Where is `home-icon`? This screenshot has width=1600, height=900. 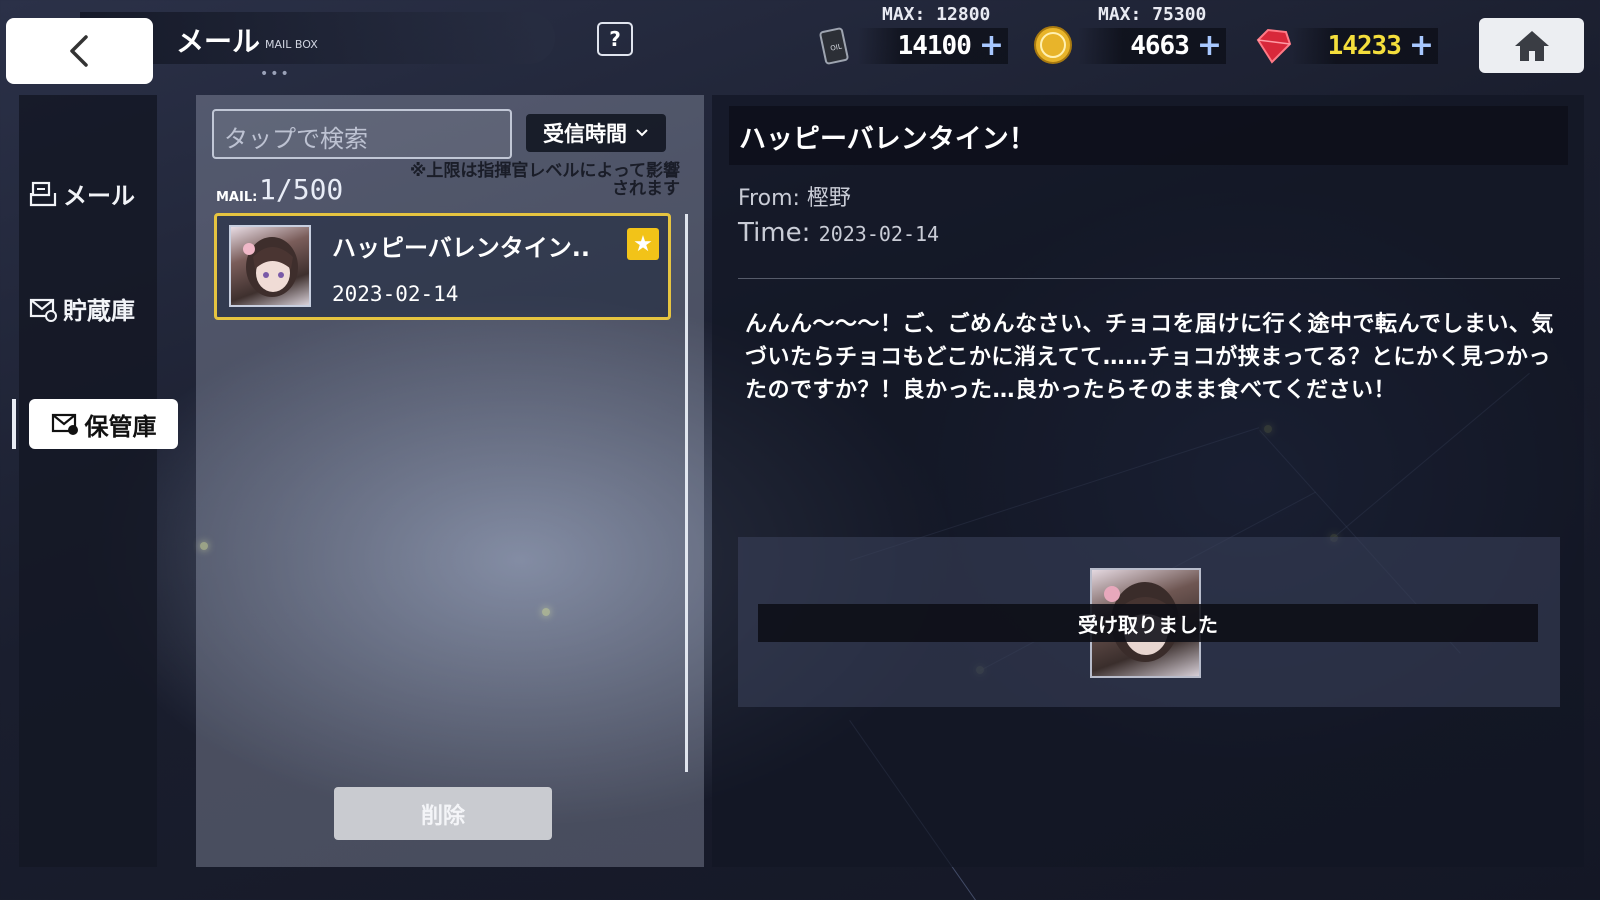 home-icon is located at coordinates (1531, 45).